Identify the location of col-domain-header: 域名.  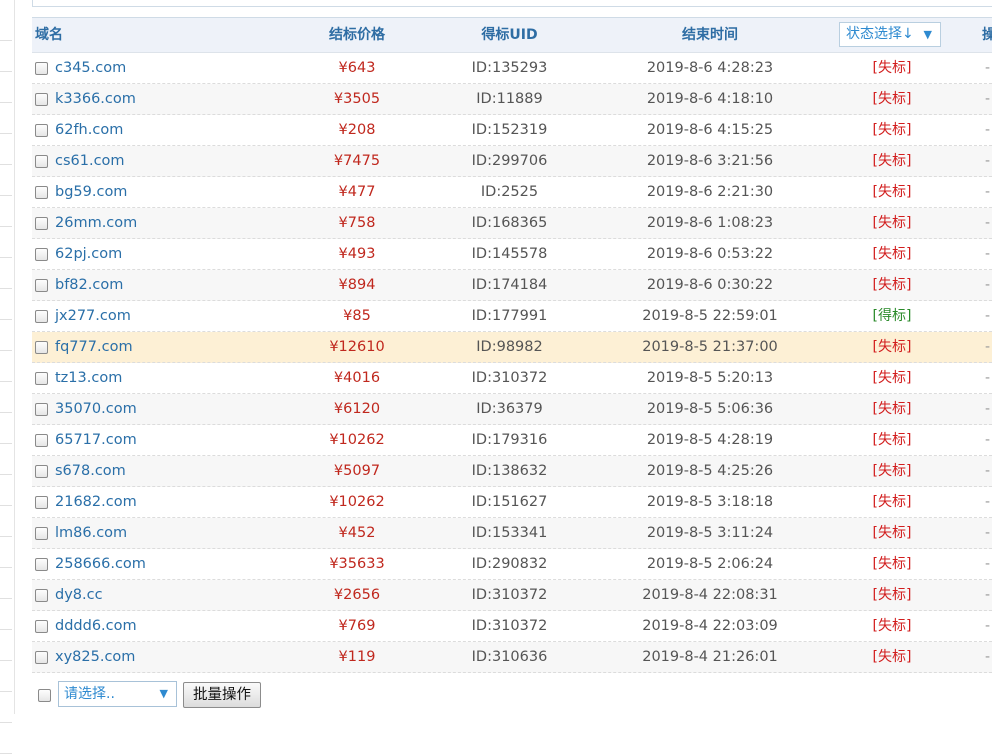
(49, 35).